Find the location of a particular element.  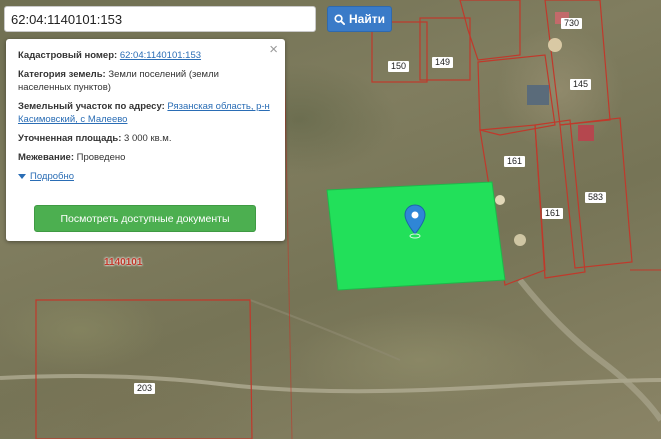

close-icon: × is located at coordinates (273, 50).